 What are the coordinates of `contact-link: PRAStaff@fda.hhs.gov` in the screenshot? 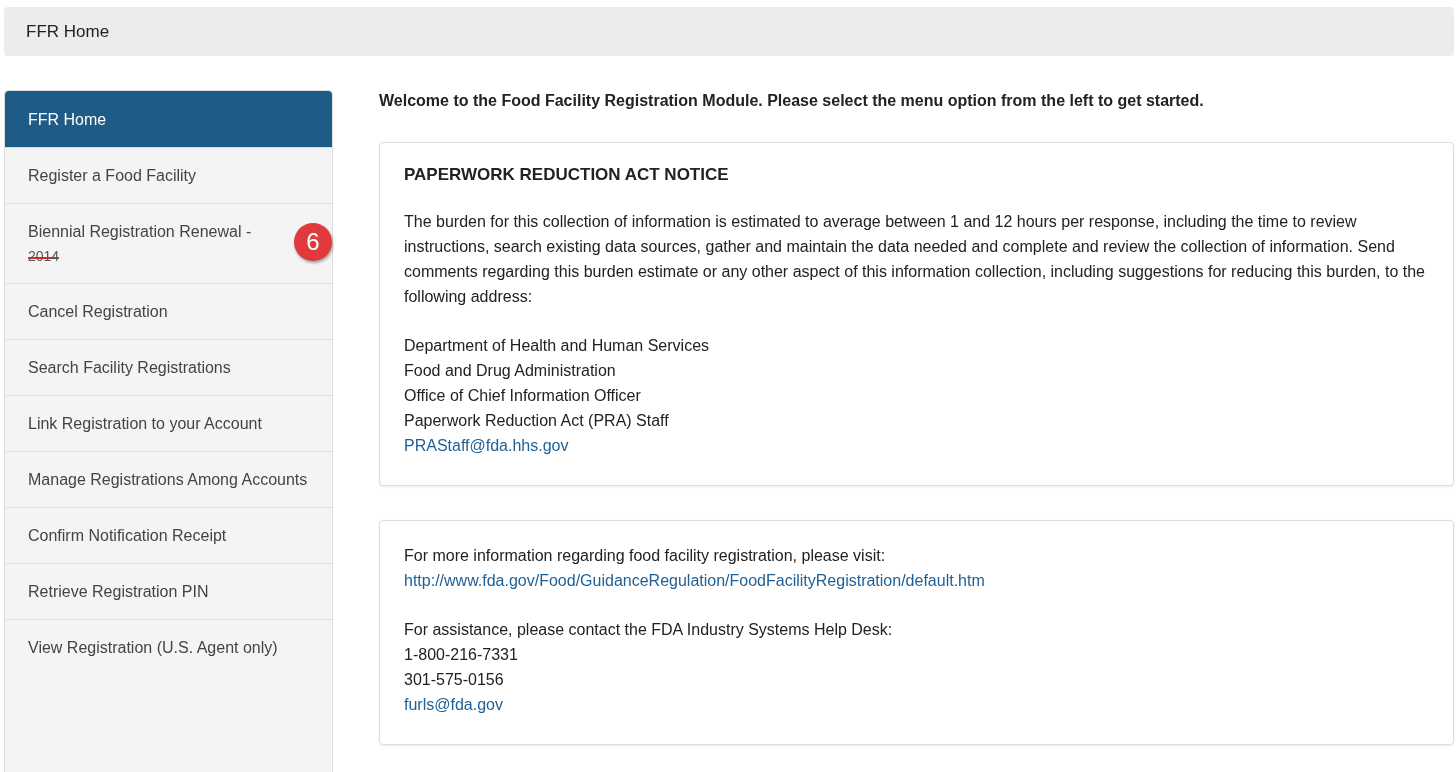 It's located at (486, 445).